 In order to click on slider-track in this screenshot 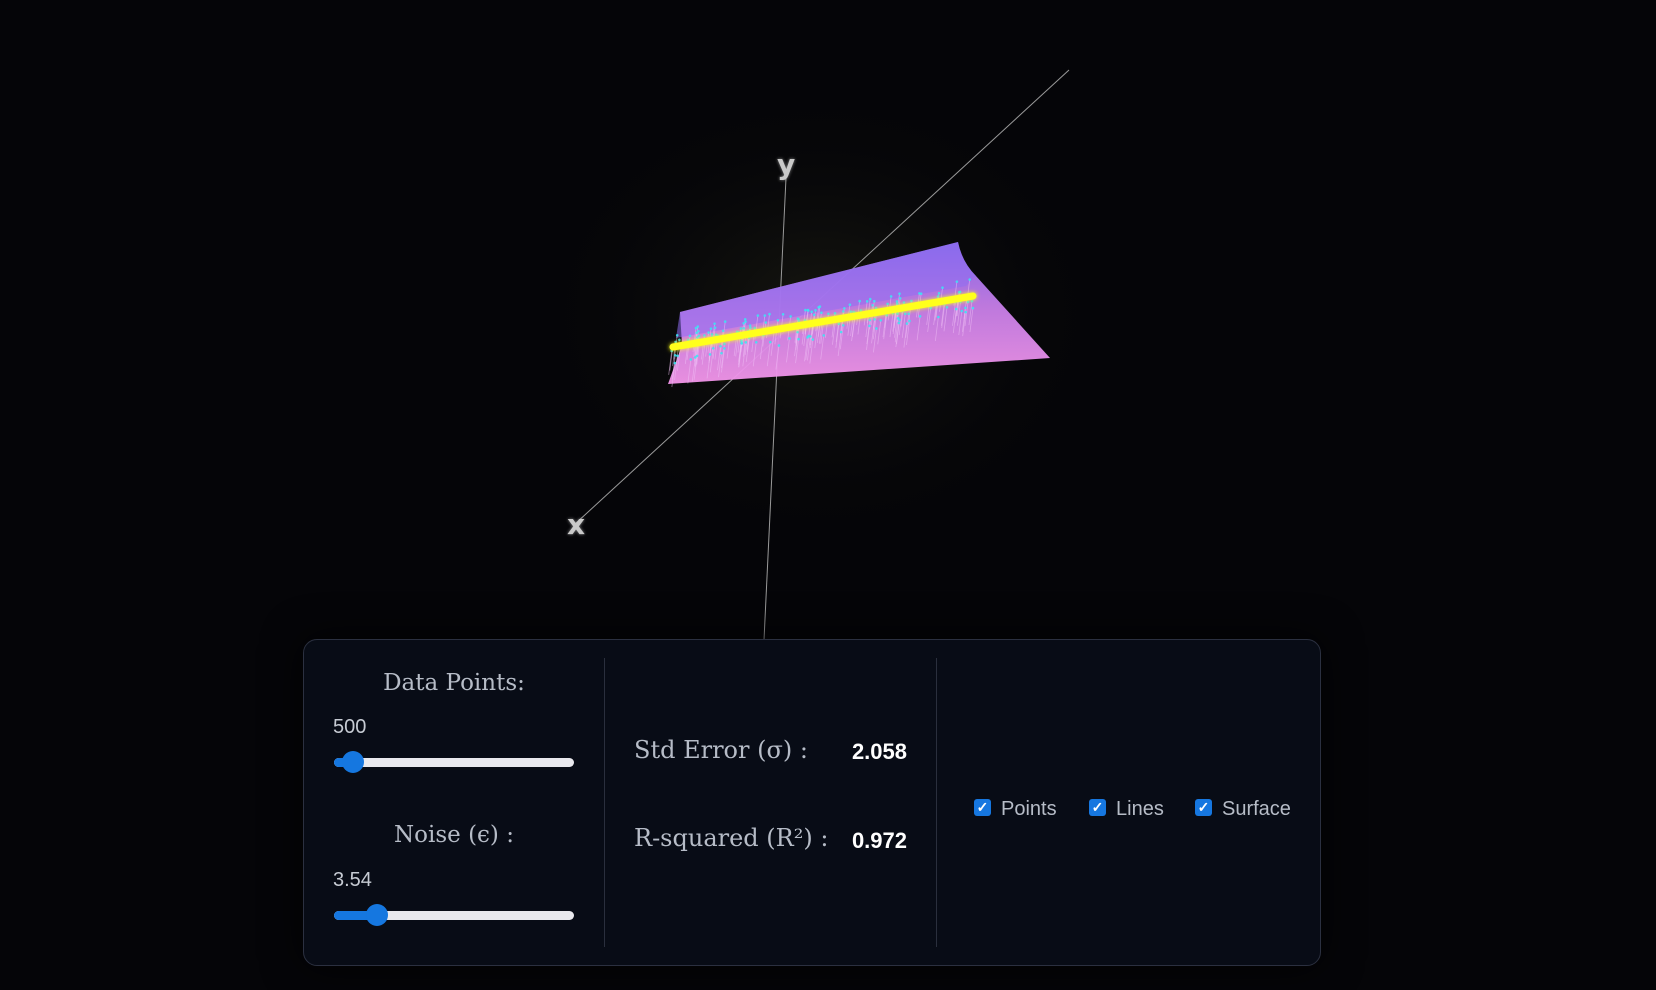, I will do `click(454, 762)`.